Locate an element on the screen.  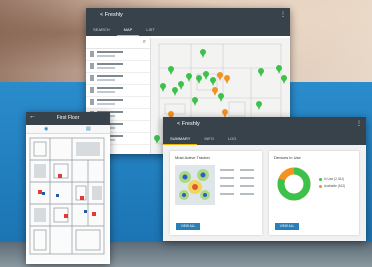
legend-available-label: Available (612) is located at coordinates (335, 186).